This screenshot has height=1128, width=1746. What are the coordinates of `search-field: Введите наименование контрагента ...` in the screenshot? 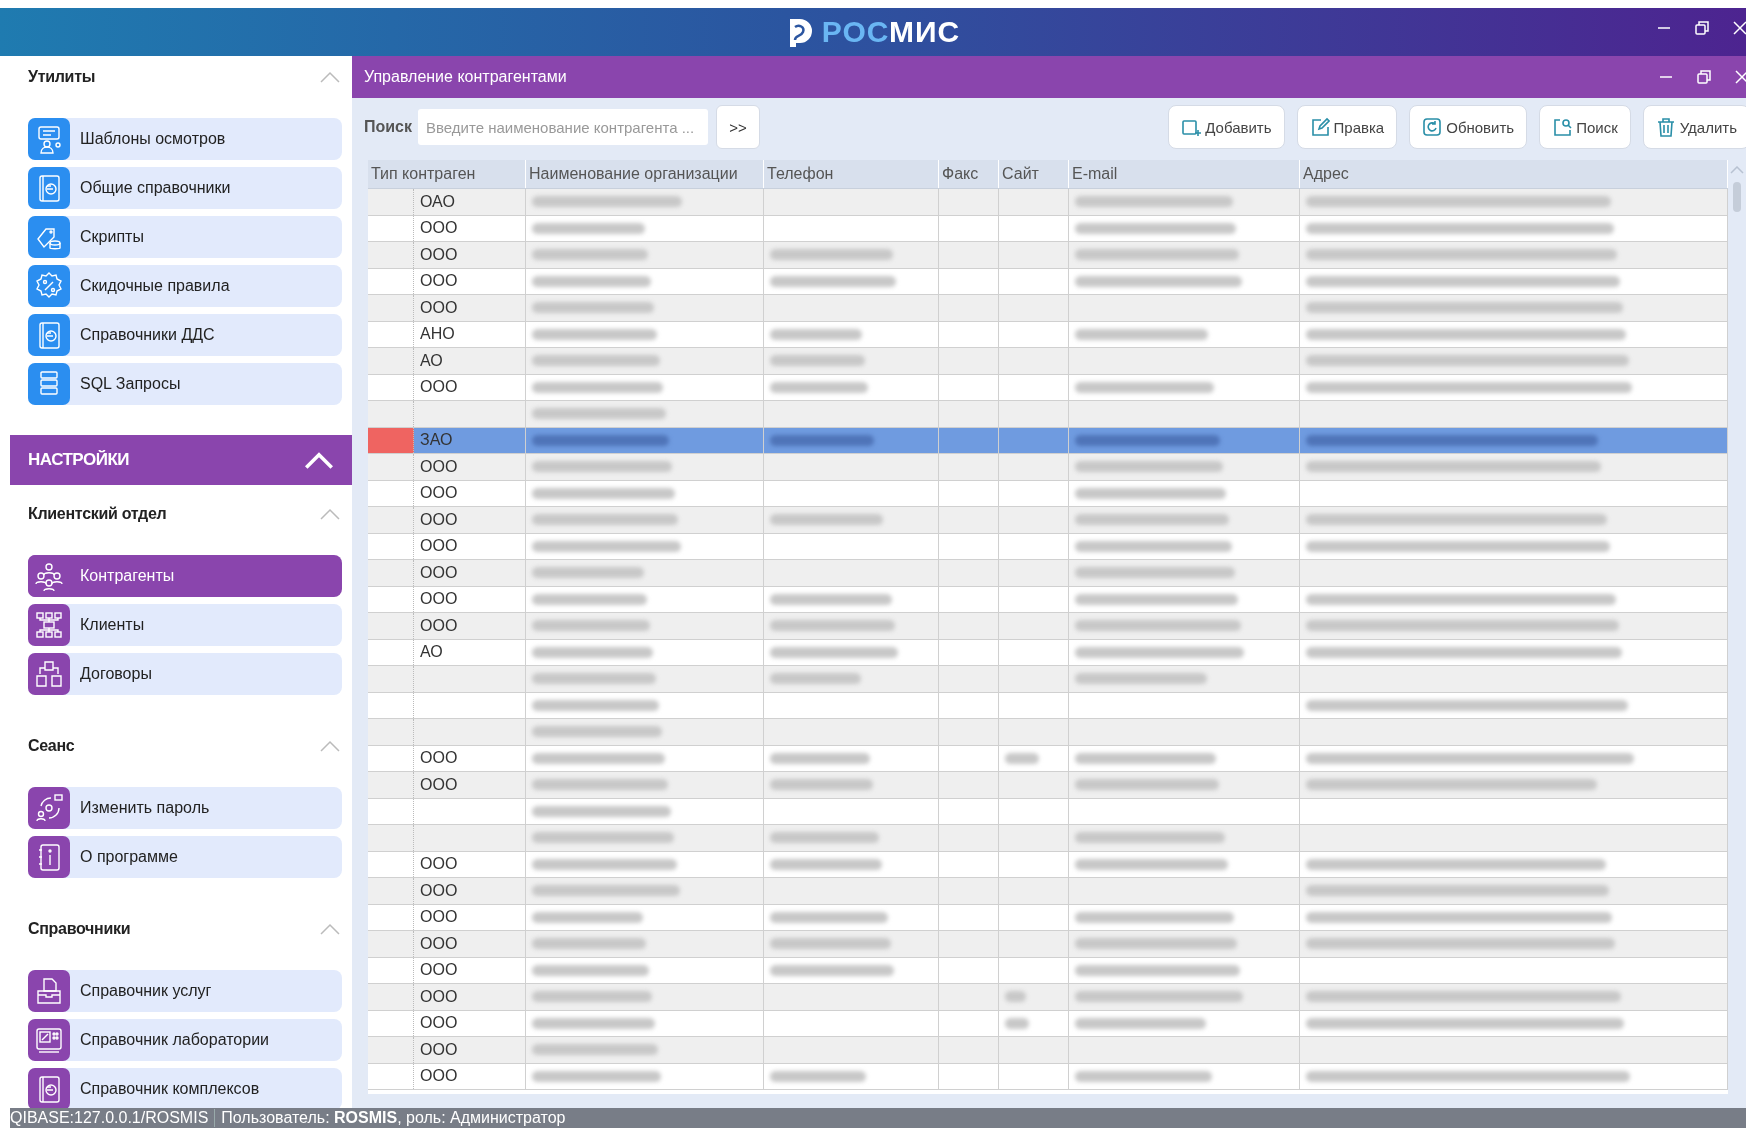 It's located at (563, 127).